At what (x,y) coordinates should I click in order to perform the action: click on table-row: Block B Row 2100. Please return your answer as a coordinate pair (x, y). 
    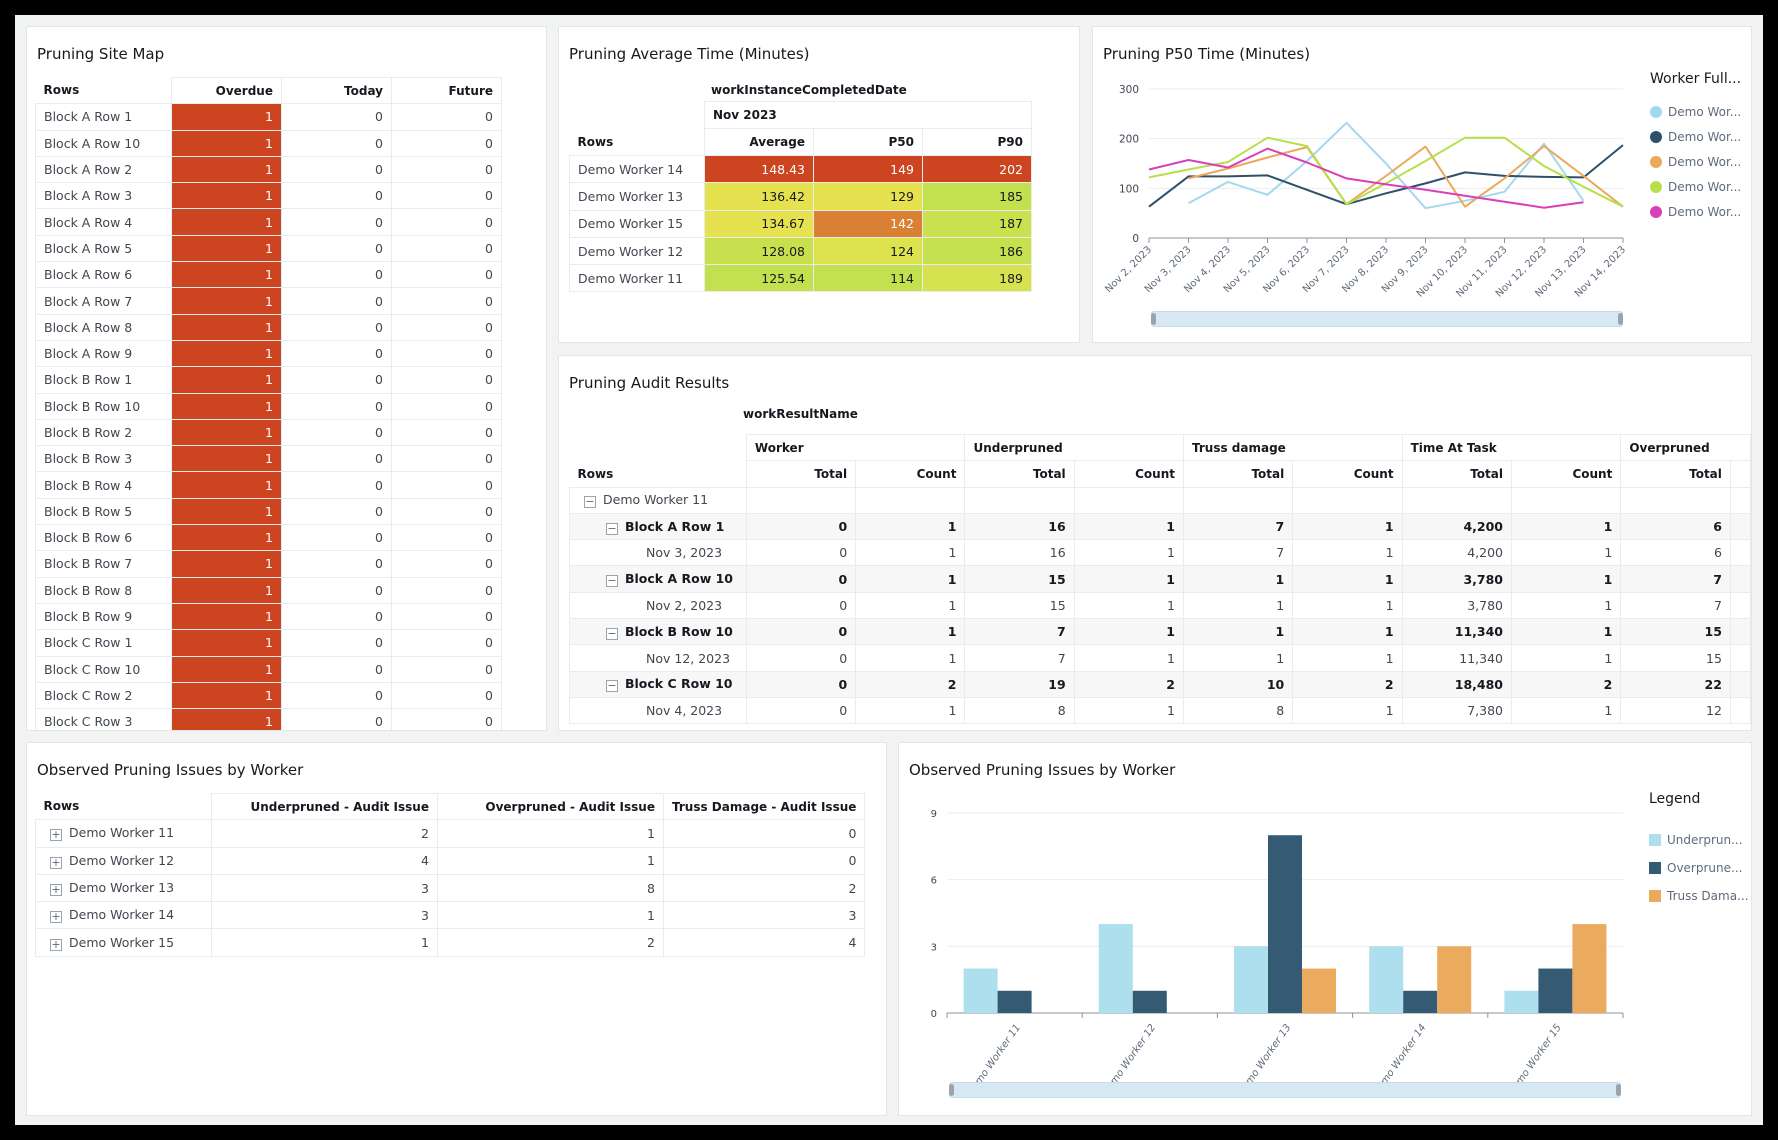
    Looking at the image, I should click on (268, 432).